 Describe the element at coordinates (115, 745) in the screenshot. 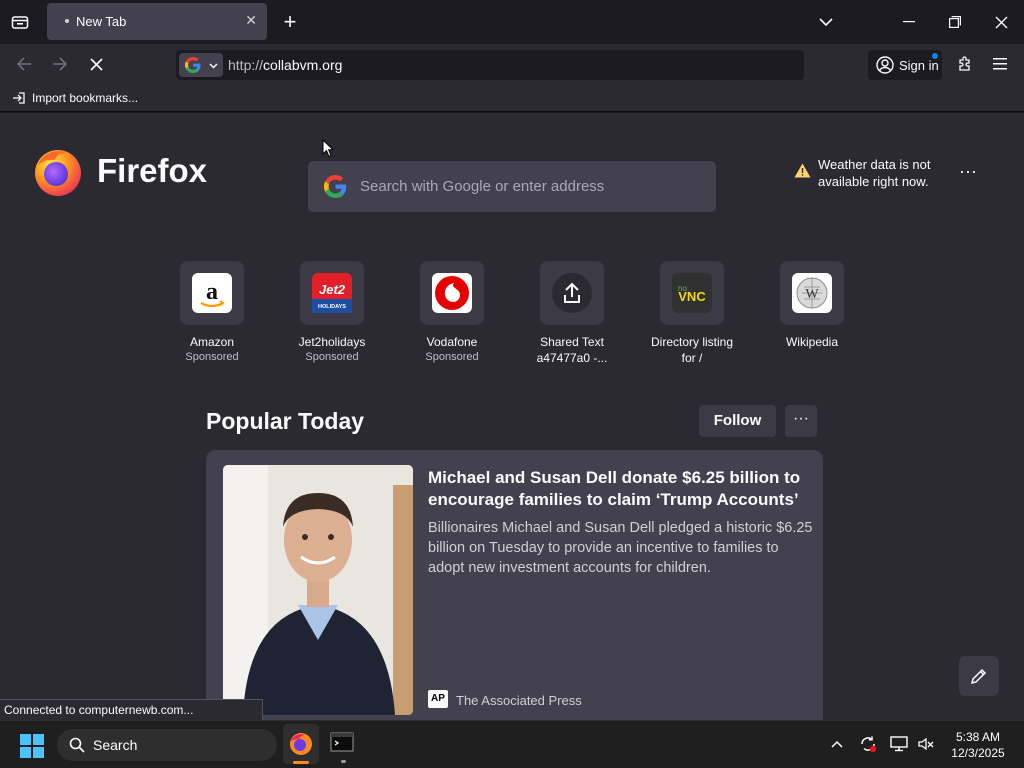

I see `taskbar-search-label: Search` at that location.